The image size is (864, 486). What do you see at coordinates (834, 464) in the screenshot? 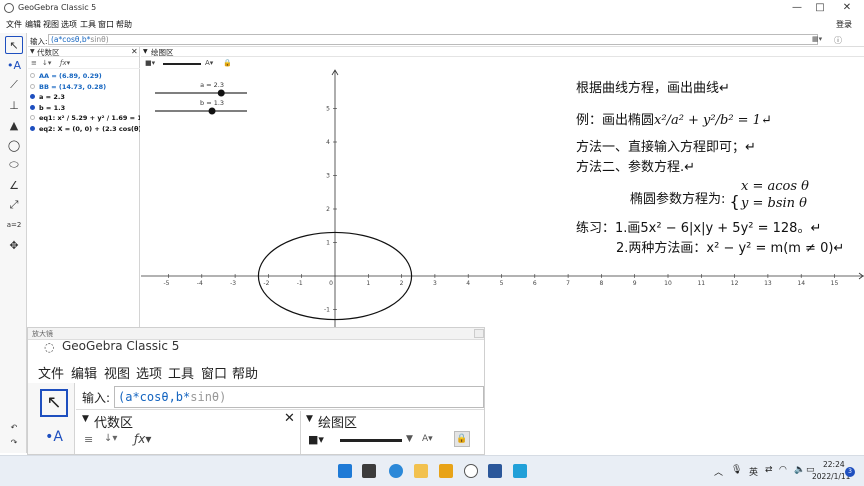
I see `clock-time: 22:24` at bounding box center [834, 464].